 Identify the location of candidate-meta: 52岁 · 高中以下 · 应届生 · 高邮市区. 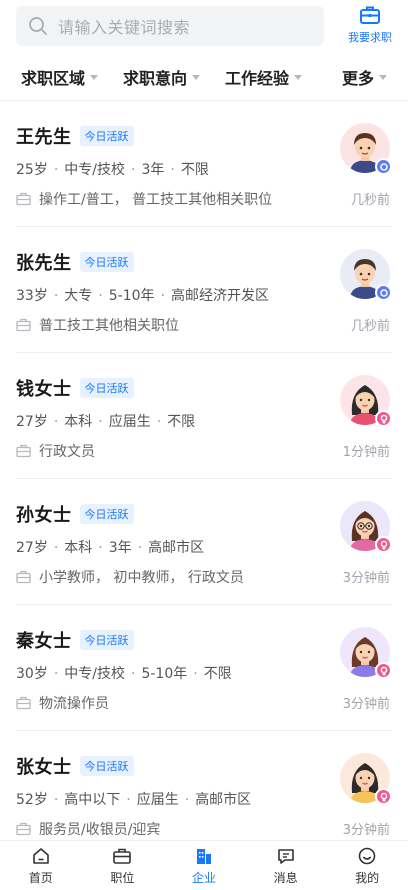
(133, 799).